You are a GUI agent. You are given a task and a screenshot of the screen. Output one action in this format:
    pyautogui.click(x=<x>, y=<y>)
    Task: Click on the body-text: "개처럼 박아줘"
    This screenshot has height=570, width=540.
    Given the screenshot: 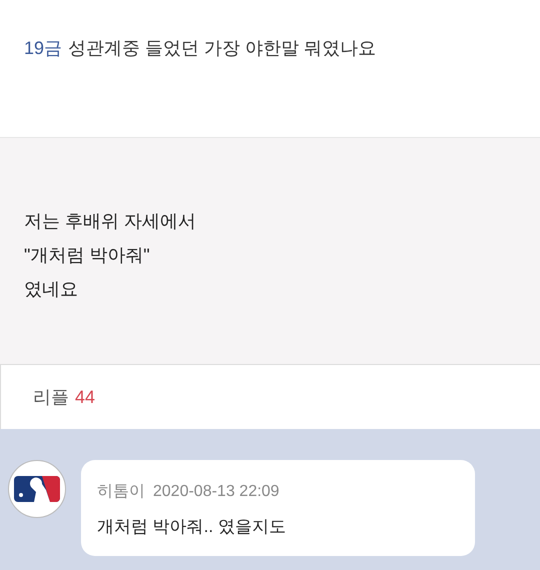 What is the action you would take?
    pyautogui.click(x=87, y=255)
    